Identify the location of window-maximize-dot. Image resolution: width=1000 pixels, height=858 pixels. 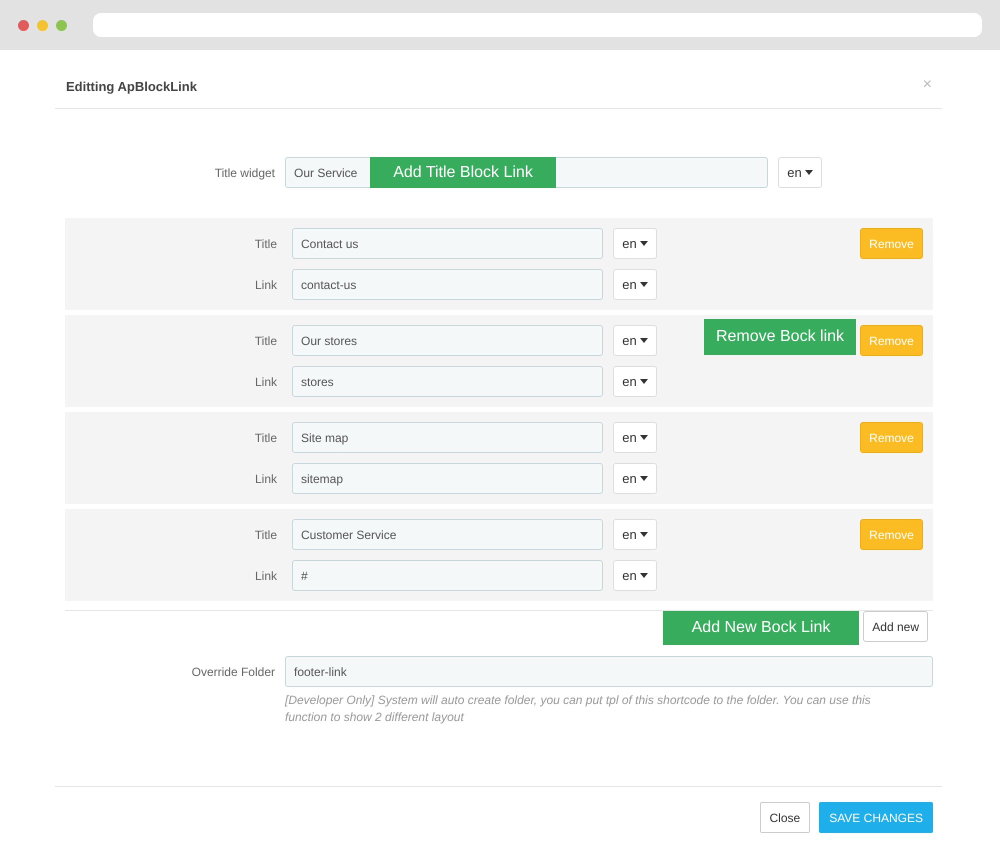
(61, 25).